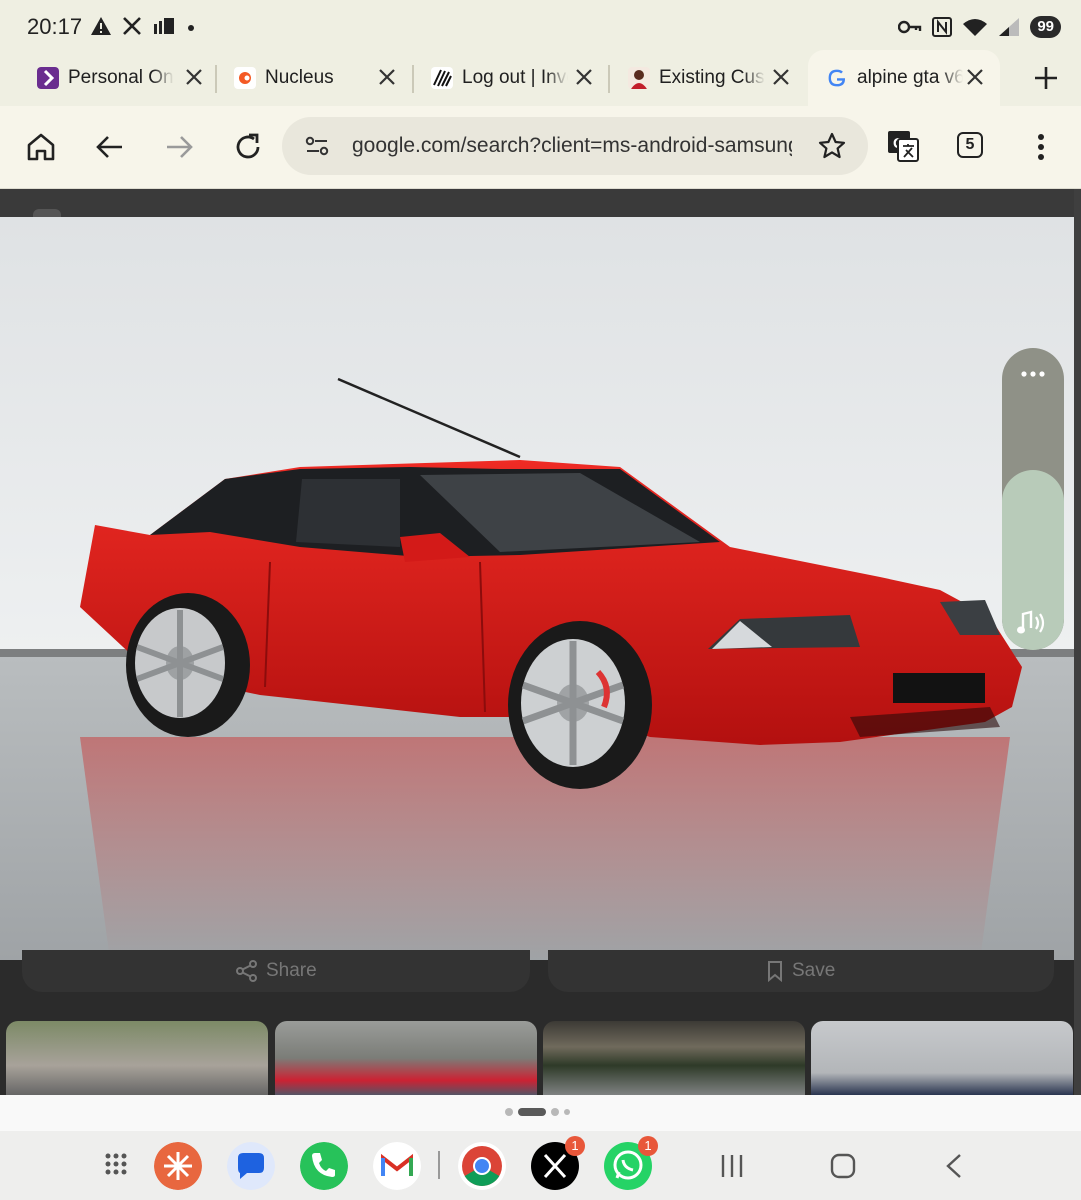 The height and width of the screenshot is (1200, 1081). Describe the element at coordinates (248, 147) in the screenshot. I see `reload-icon` at that location.